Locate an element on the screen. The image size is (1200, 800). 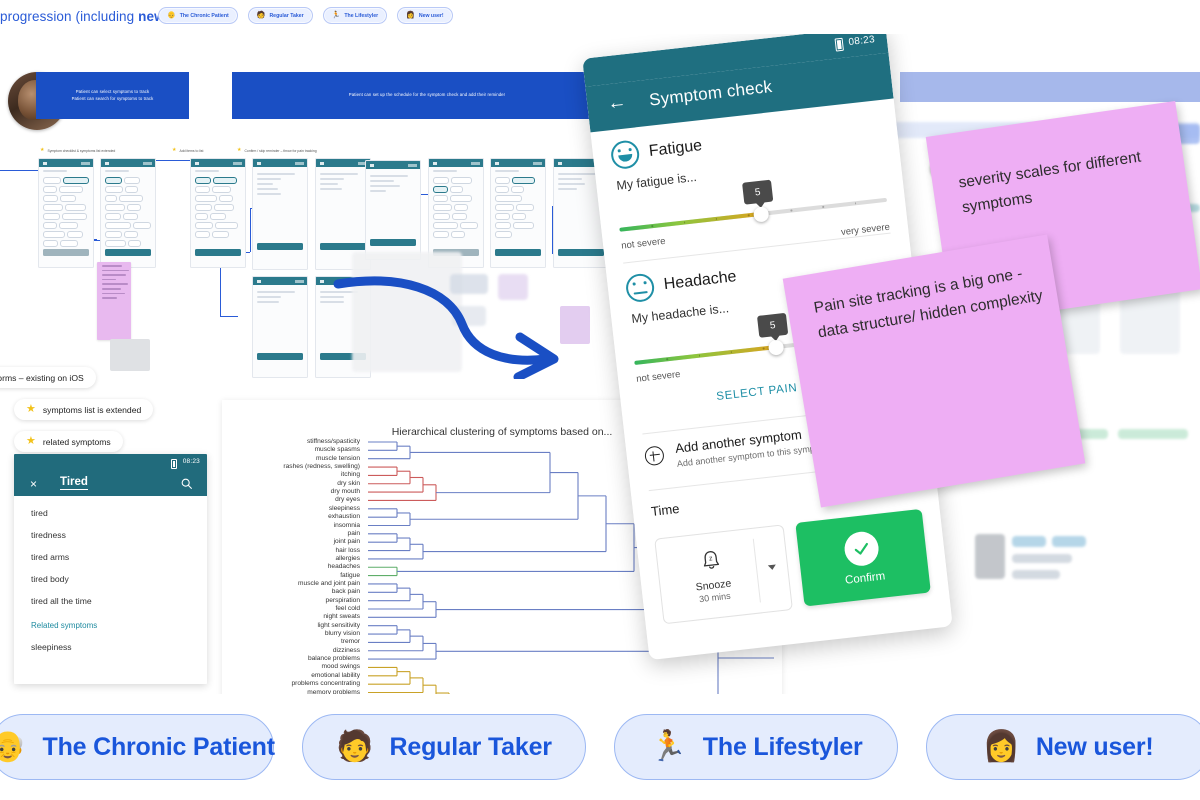
search-phone-statusbar: 08:23 is located at coordinates (110, 462).